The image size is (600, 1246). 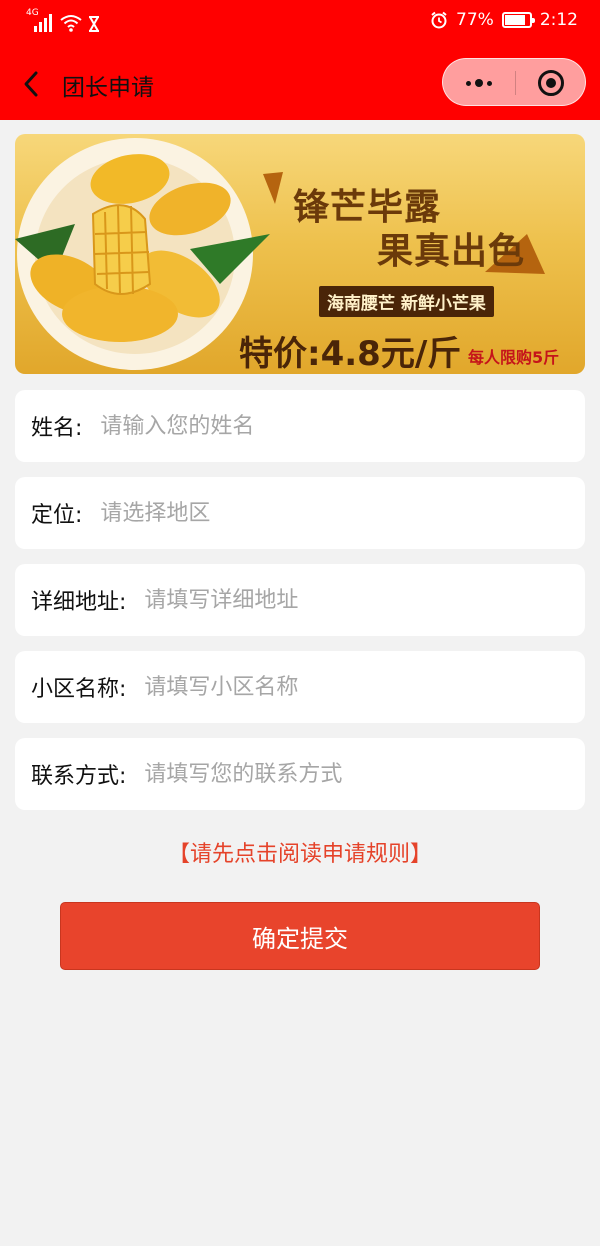 What do you see at coordinates (79, 602) in the screenshot?
I see `address-label: 详细地址:` at bounding box center [79, 602].